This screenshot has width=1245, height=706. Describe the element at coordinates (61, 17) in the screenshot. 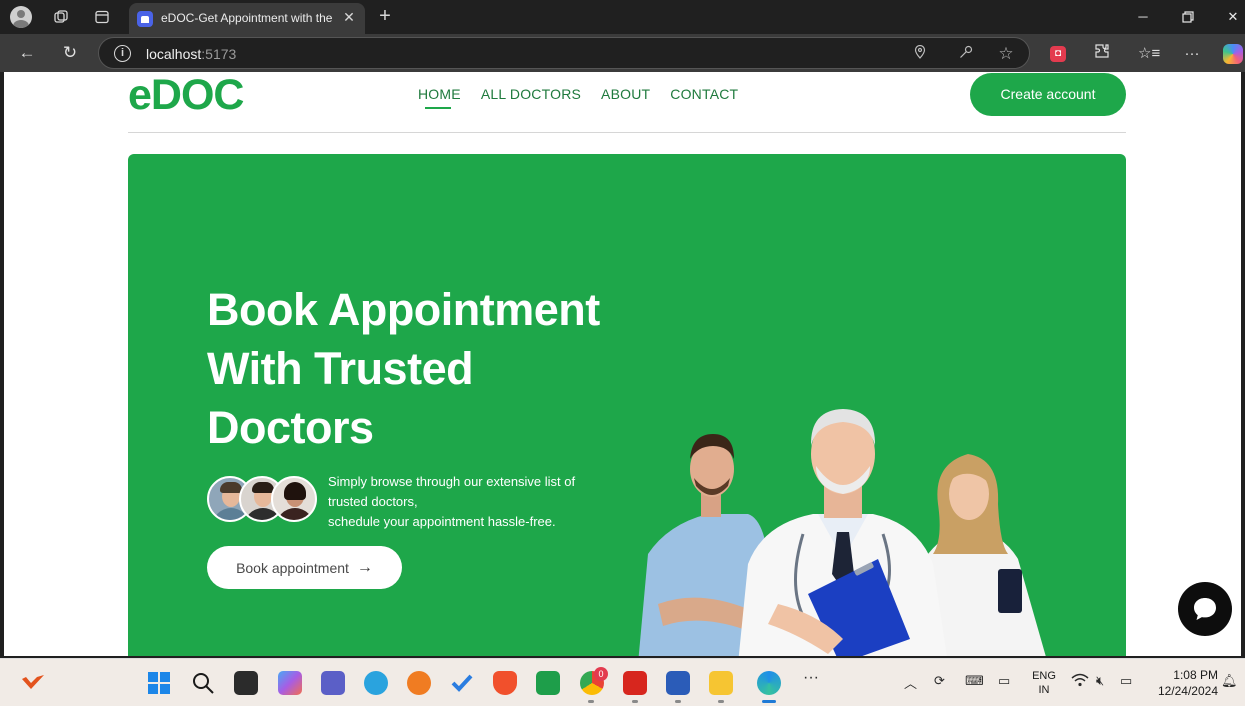

I see `workspaces-icon` at that location.